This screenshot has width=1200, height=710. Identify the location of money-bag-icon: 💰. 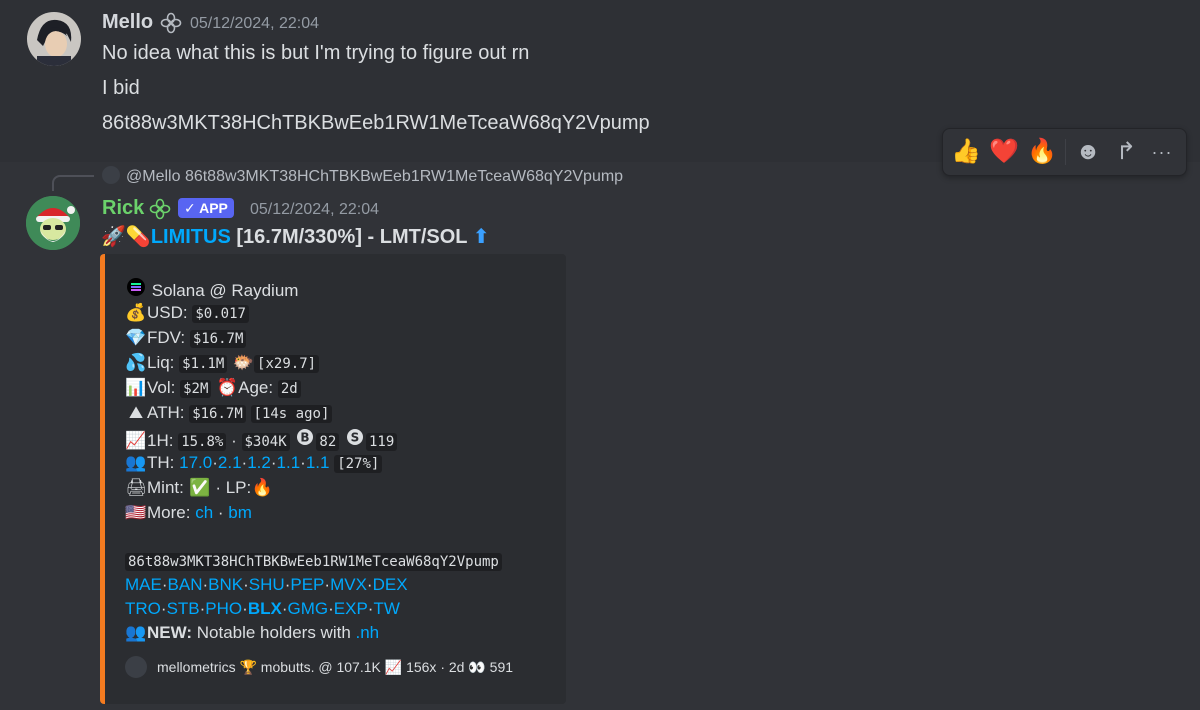
(136, 312).